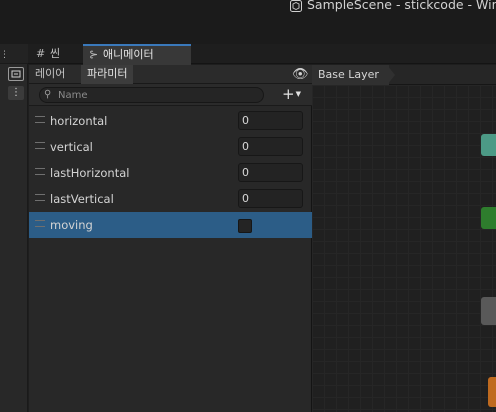 Image resolution: width=496 pixels, height=412 pixels. What do you see at coordinates (82, 199) in the screenshot?
I see `parameter-name: lastVertical` at bounding box center [82, 199].